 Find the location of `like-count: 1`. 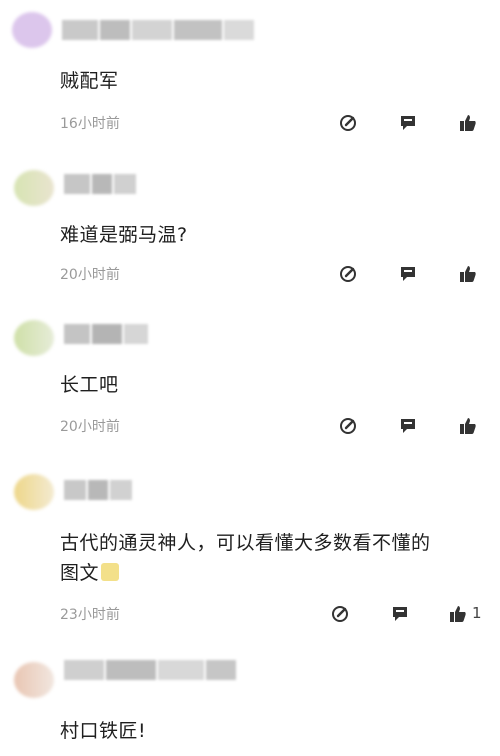

like-count: 1 is located at coordinates (477, 613).